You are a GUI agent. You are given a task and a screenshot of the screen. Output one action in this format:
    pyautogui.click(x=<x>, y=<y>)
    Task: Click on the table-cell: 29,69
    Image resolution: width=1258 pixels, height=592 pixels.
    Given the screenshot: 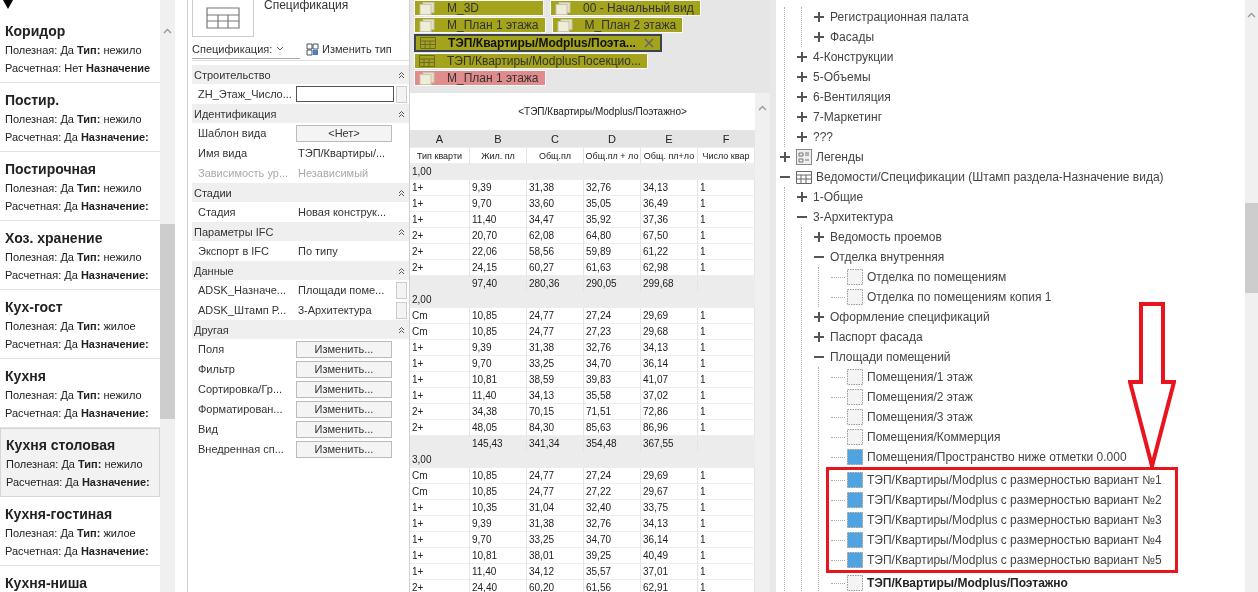 What is the action you would take?
    pyautogui.click(x=669, y=476)
    